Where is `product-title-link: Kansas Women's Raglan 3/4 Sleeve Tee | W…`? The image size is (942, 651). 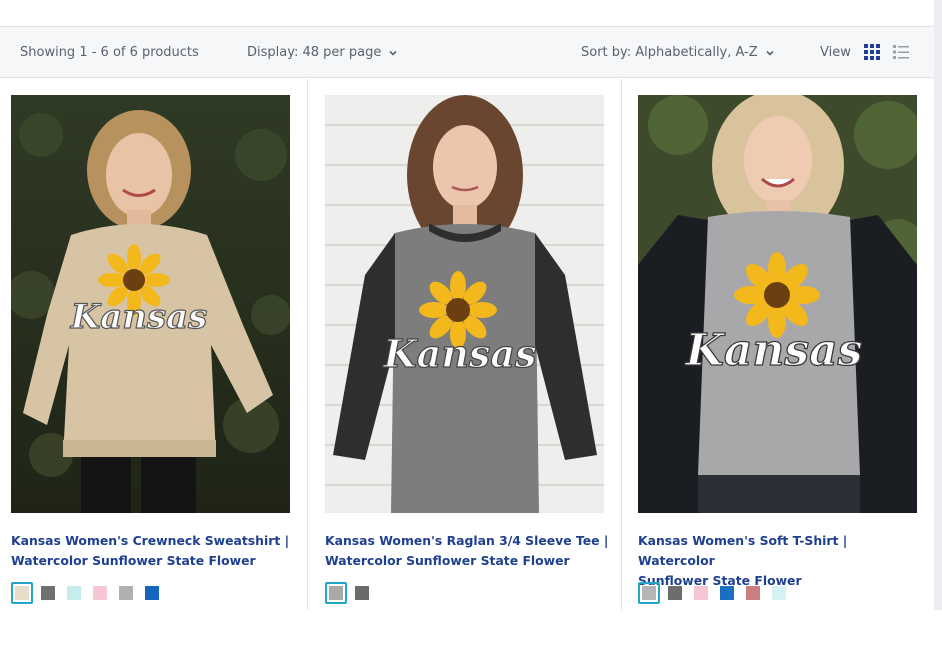 product-title-link: Kansas Women's Raglan 3/4 Sleeve Tee | W… is located at coordinates (467, 551).